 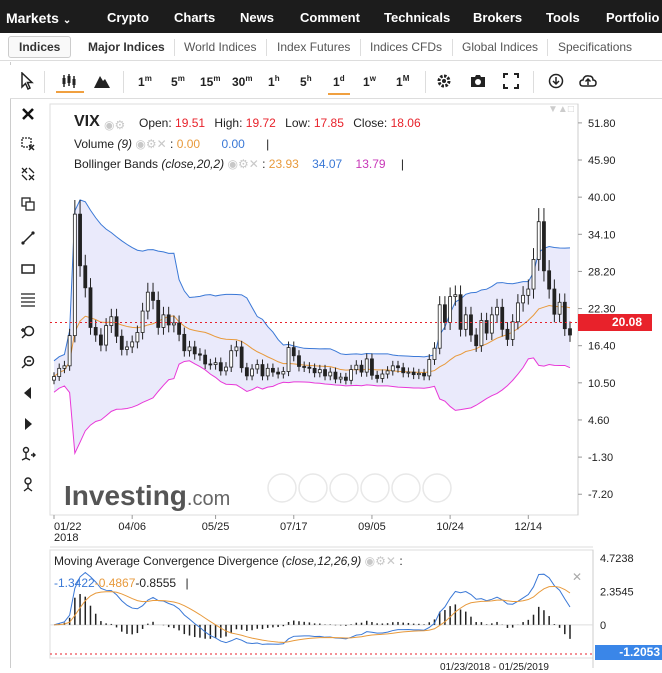 What do you see at coordinates (529, 527) in the screenshot?
I see `x-axis-label: 12/14` at bounding box center [529, 527].